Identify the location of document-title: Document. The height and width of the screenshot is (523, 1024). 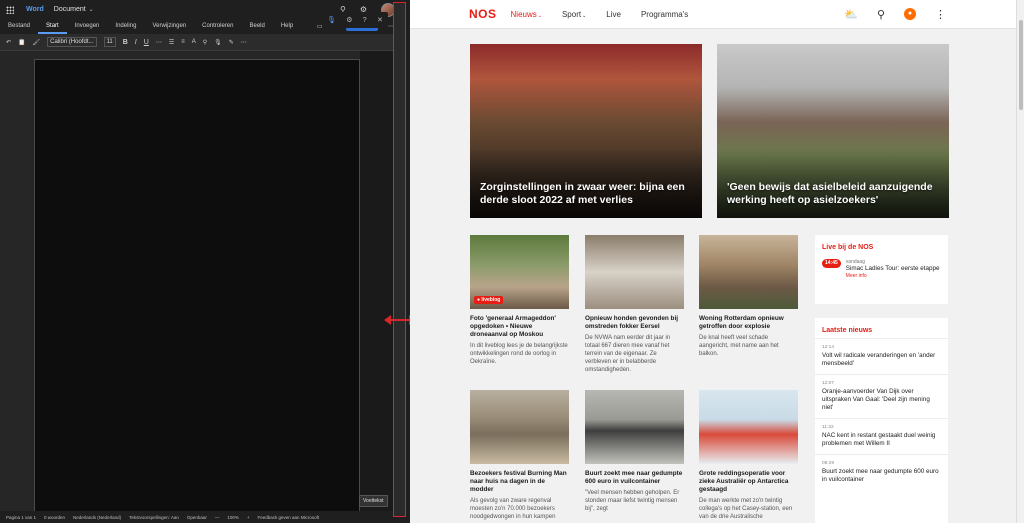
(70, 9).